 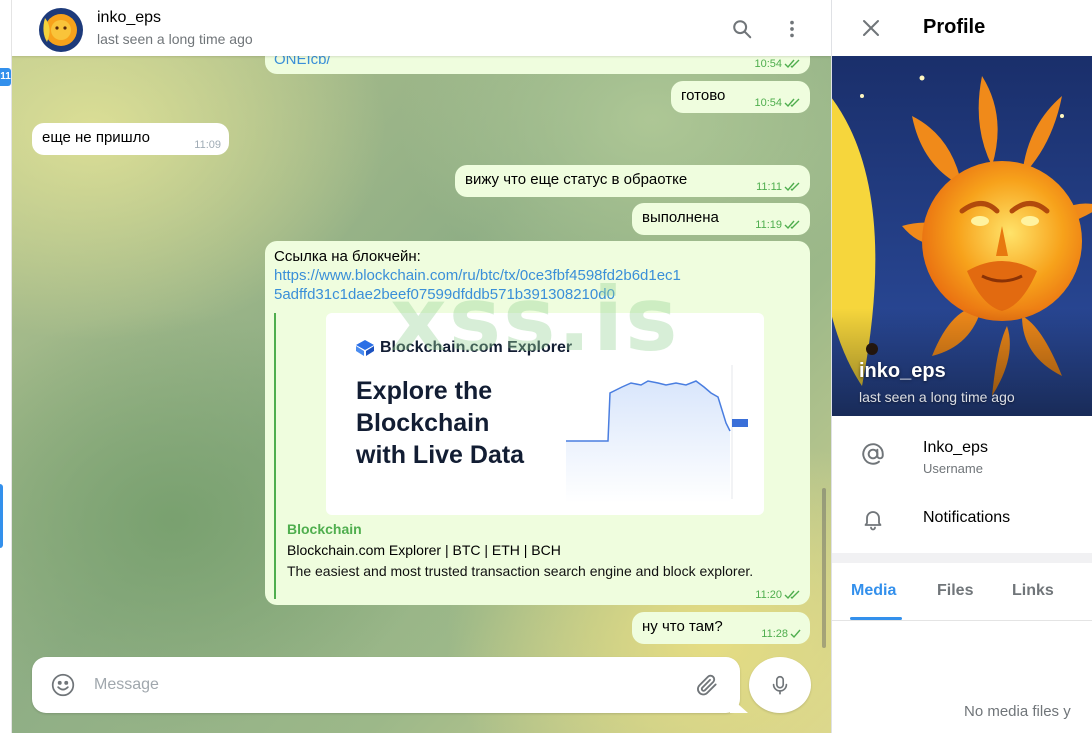 I want to click on close-icon, so click(x=871, y=28).